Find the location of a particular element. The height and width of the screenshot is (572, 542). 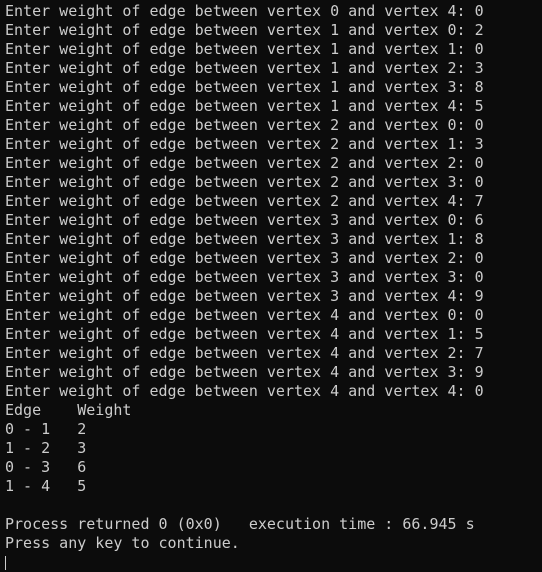

result-table-row: 1 - 2 3 is located at coordinates (46, 448).